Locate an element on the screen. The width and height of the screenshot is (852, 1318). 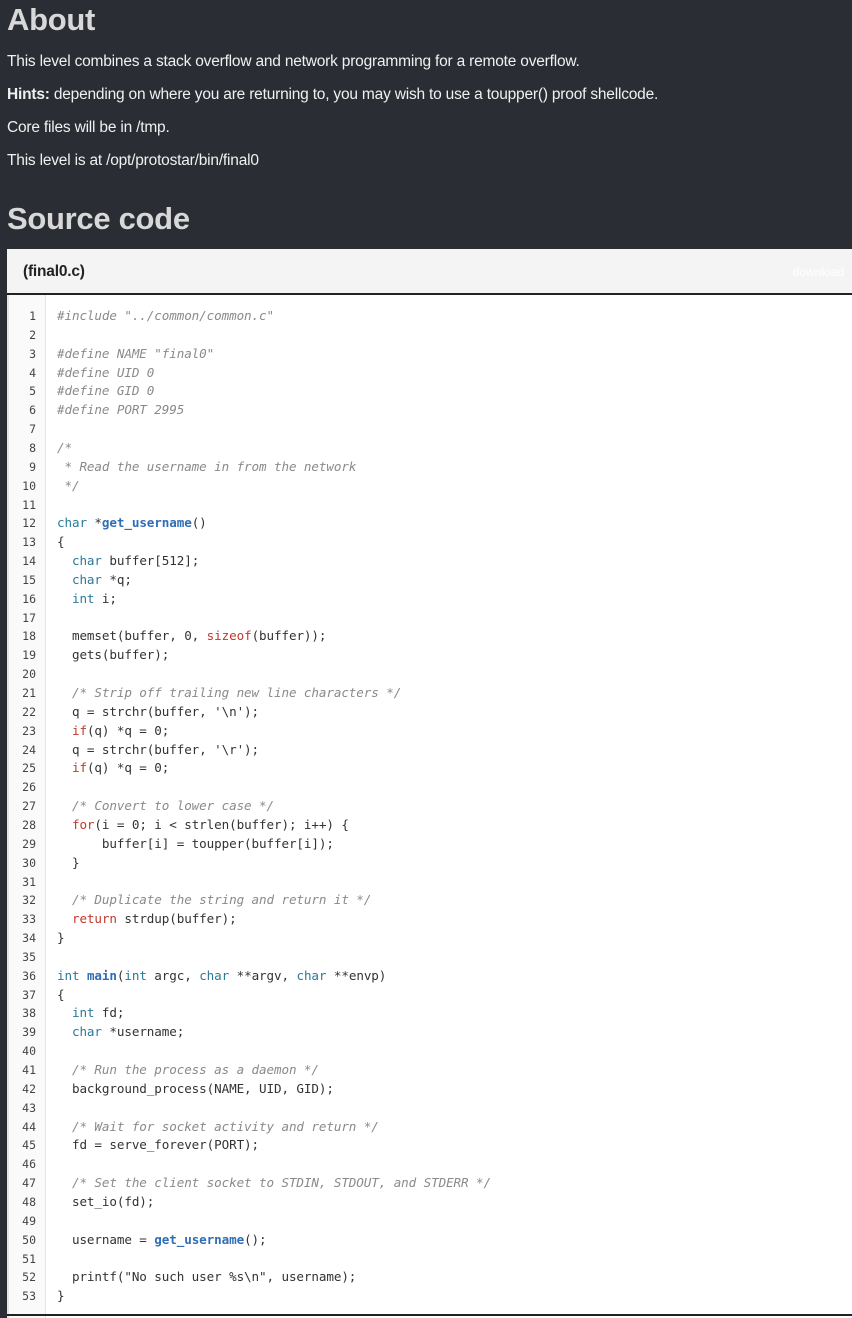
code-line: memset(buffer, 0, sizeof(buffer)); is located at coordinates (192, 636).